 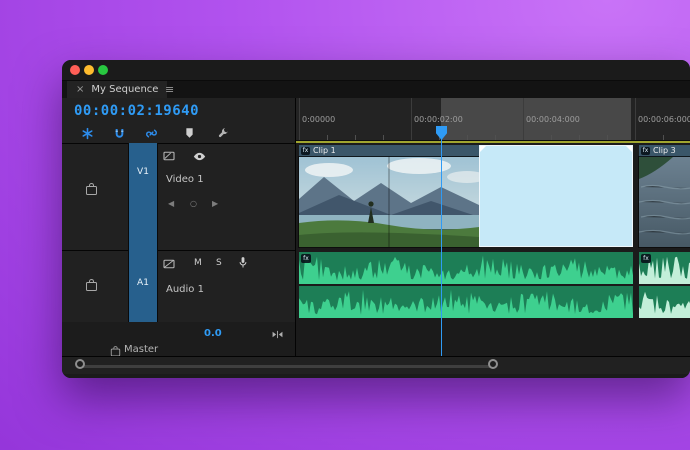 I want to click on audio-track-lock-button, so click(x=91, y=284).